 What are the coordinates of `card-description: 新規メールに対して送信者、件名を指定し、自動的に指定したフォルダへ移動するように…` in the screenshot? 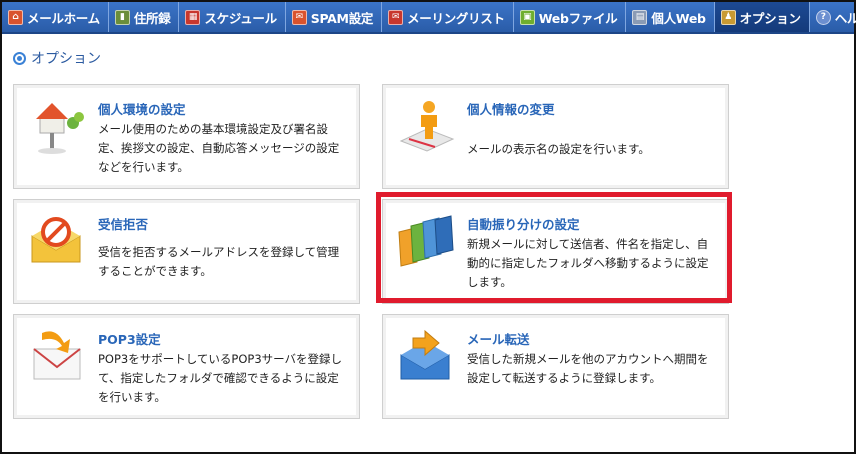 It's located at (588, 263).